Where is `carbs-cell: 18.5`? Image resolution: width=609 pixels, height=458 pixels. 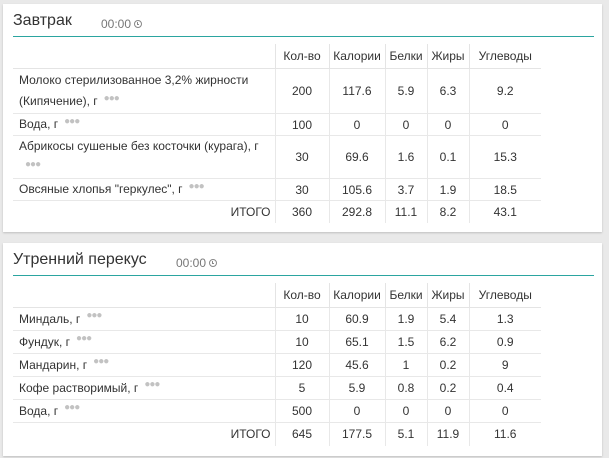
carbs-cell: 18.5 is located at coordinates (504, 189).